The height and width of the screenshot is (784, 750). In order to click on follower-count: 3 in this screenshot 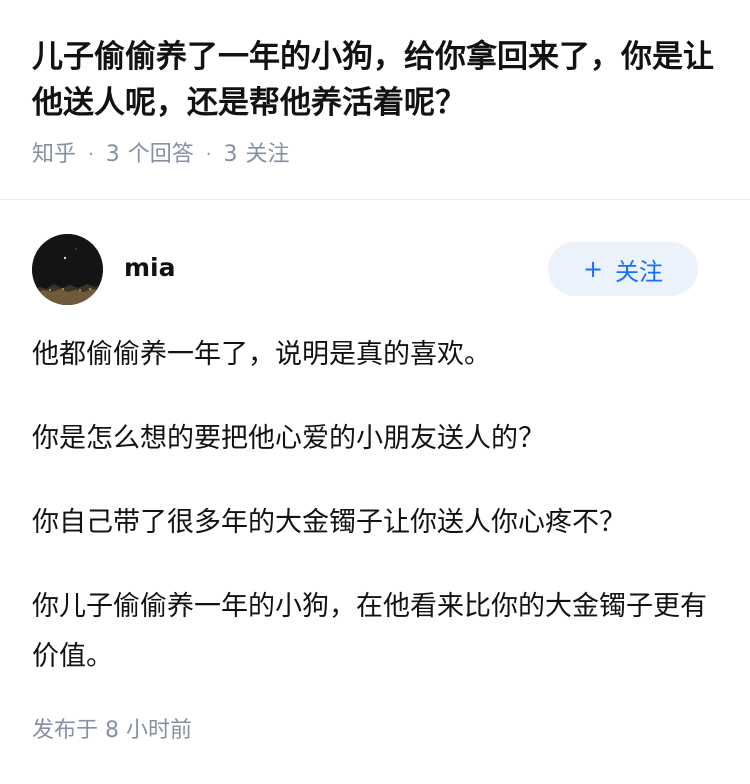, I will do `click(230, 154)`.